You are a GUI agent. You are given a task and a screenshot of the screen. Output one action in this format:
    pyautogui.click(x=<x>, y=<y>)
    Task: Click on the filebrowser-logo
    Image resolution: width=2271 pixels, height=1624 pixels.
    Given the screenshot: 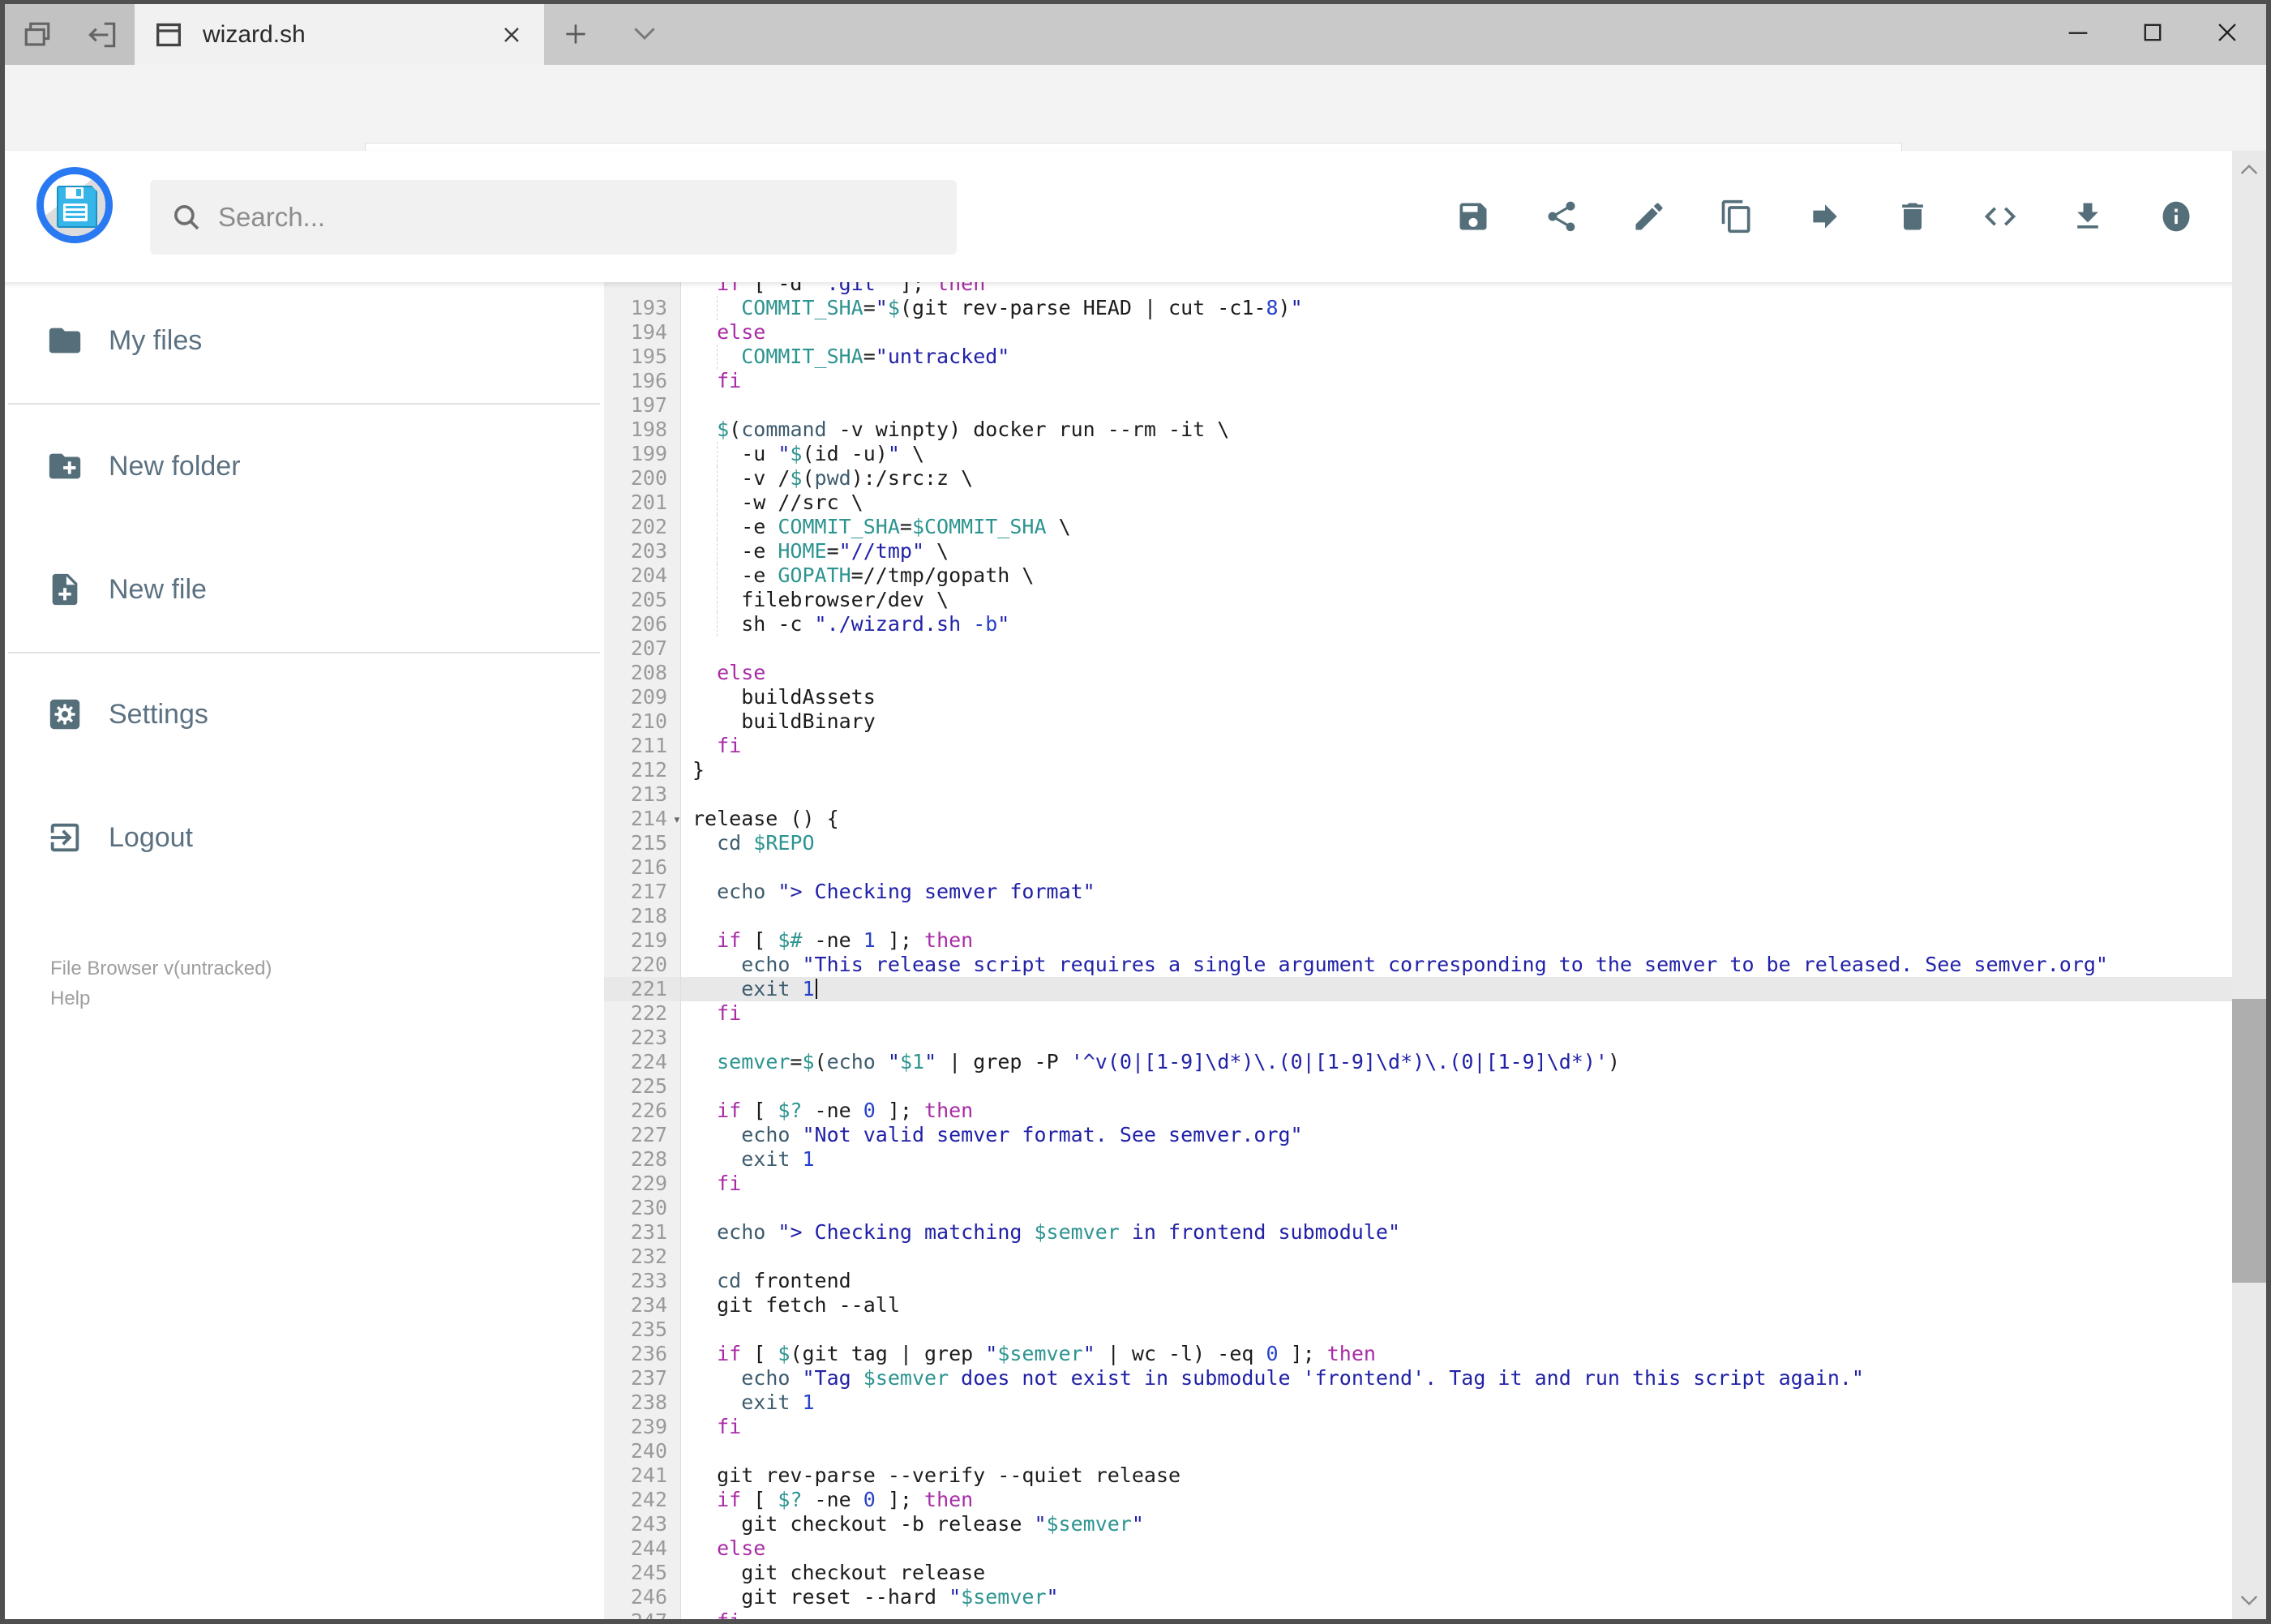 What is the action you would take?
    pyautogui.click(x=75, y=205)
    